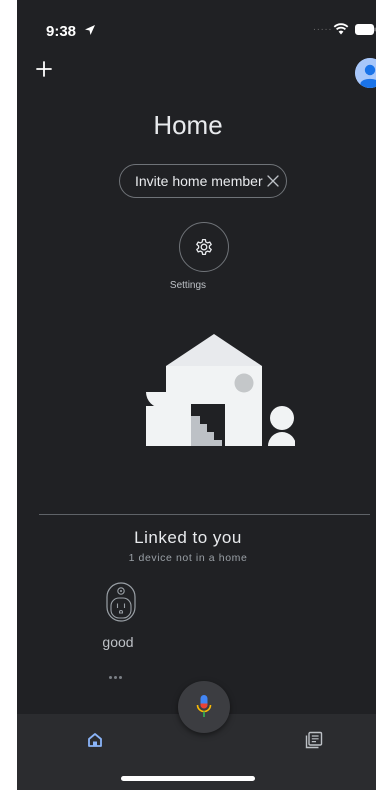 The image size is (376, 790). I want to click on section-divider, so click(204, 514).